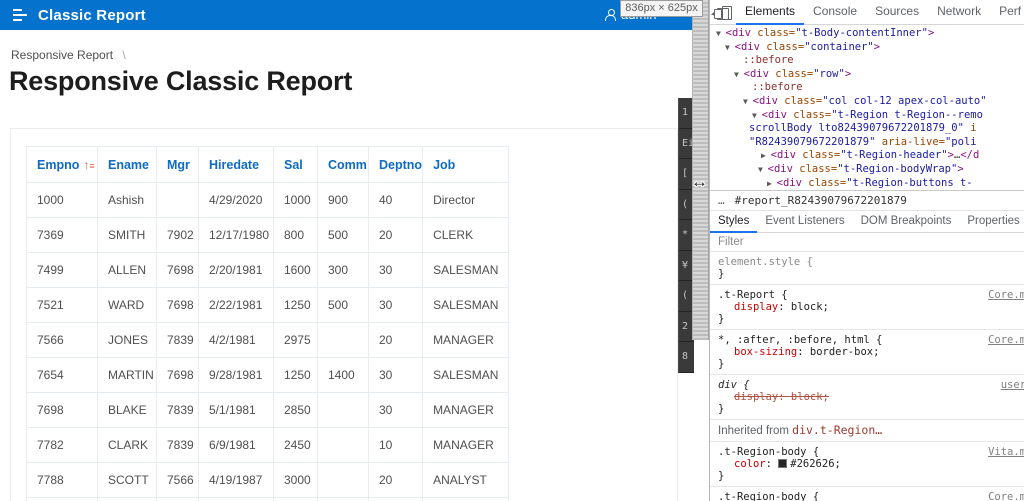 The image size is (1024, 501). I want to click on column-header-sal: Sal, so click(295, 164).